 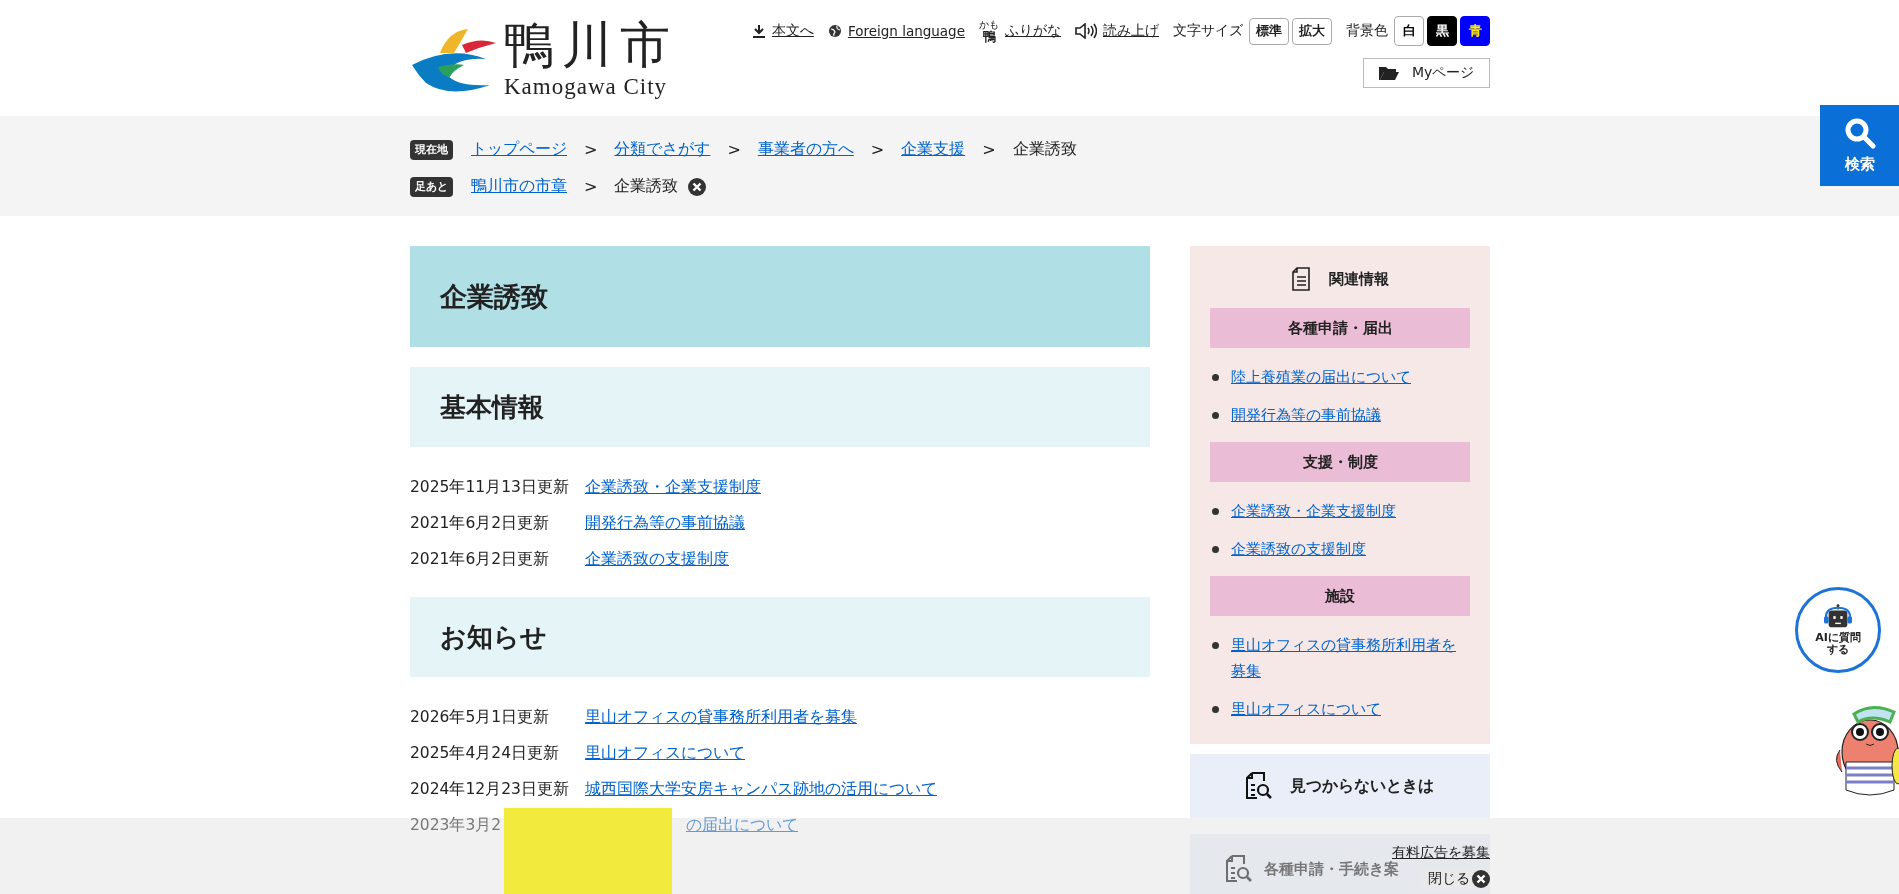 I want to click on related-link: 企業誘致・企業支援制度, so click(x=1313, y=511).